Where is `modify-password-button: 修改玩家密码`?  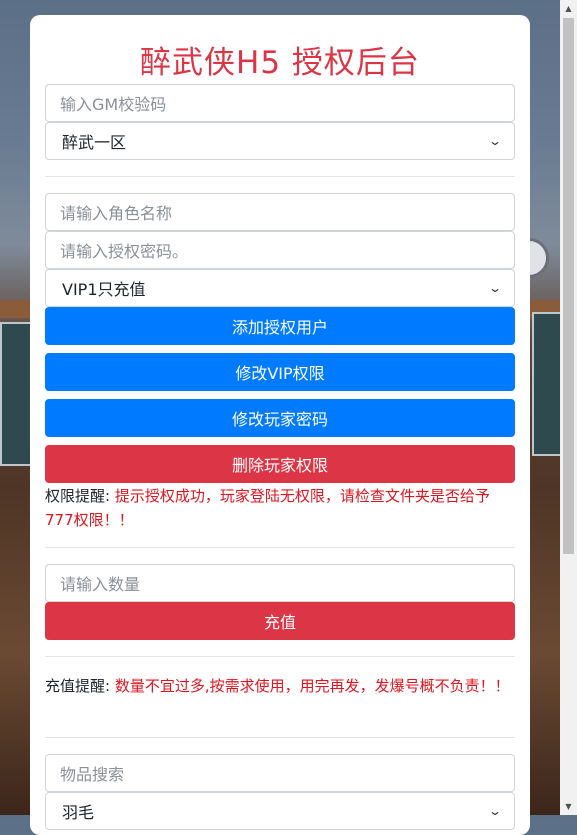
modify-password-button: 修改玩家密码 is located at coordinates (280, 418).